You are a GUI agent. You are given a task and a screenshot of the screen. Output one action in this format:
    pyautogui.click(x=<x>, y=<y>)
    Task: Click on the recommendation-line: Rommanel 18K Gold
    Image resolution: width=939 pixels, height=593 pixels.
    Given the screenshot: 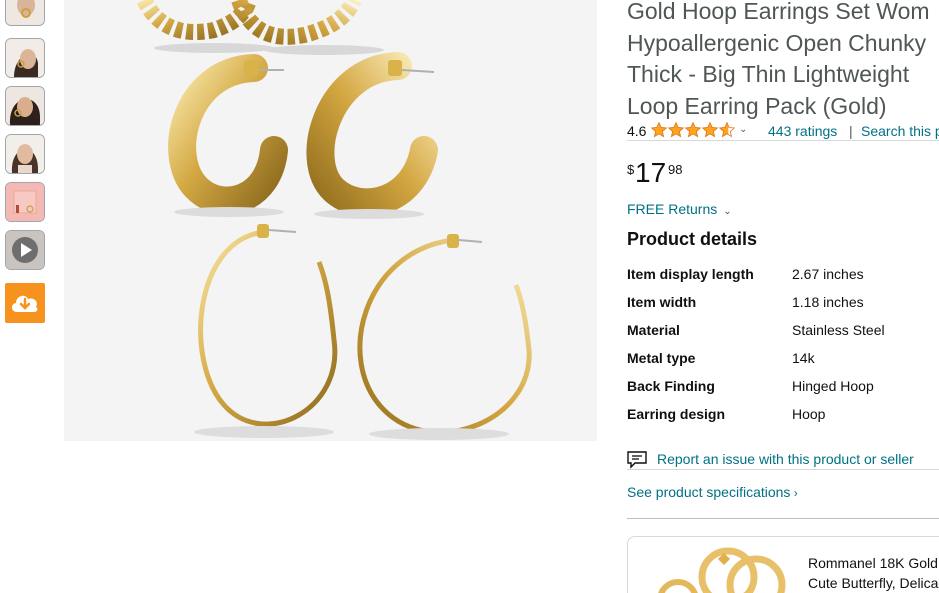 What is the action you would take?
    pyautogui.click(x=873, y=563)
    